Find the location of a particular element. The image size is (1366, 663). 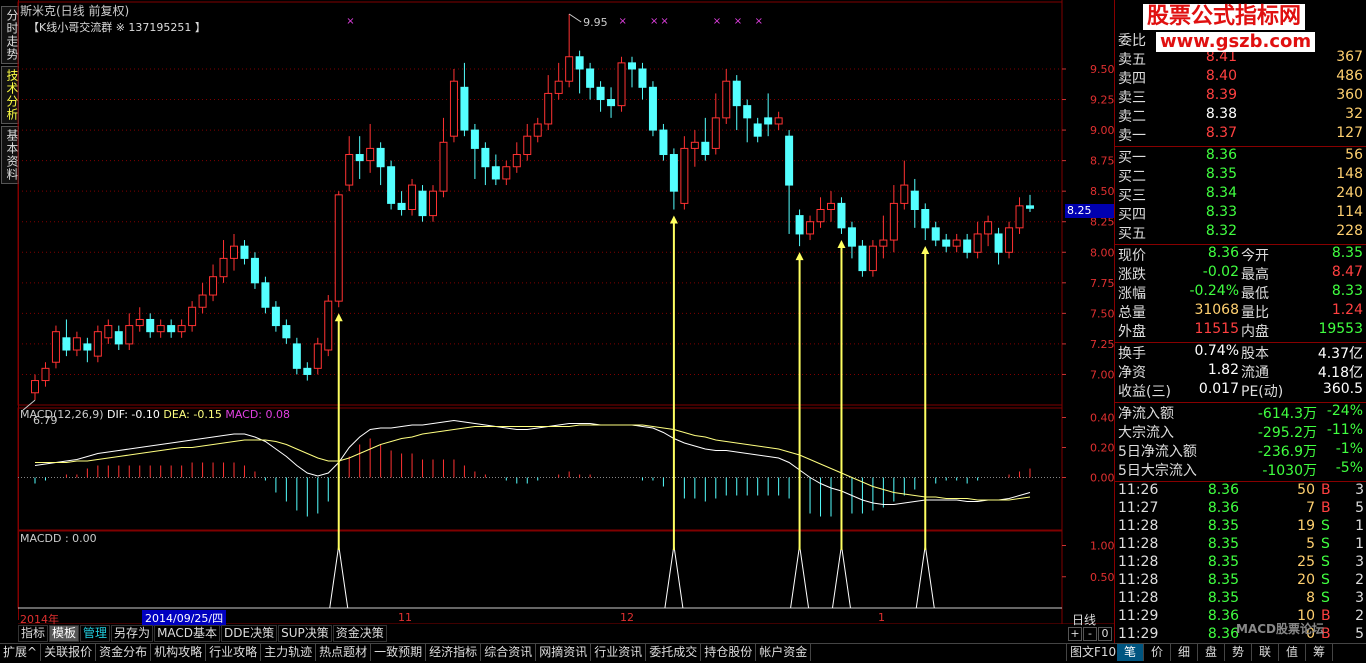

right-panel-tab: 细 is located at coordinates (1184, 652).